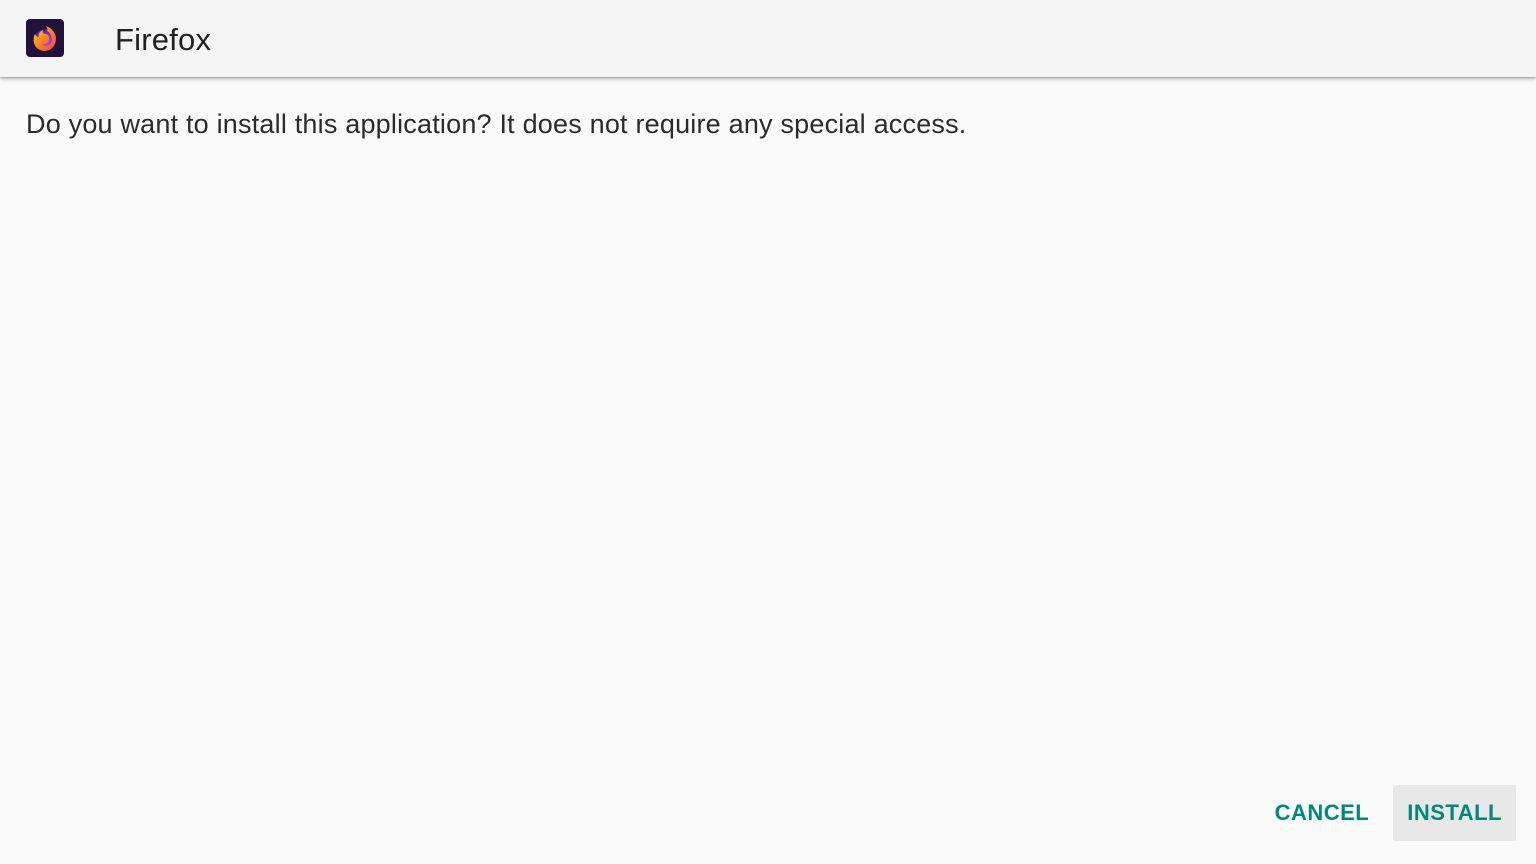 This screenshot has height=864, width=1536. Describe the element at coordinates (1454, 813) in the screenshot. I see `install-button: INSTALL` at that location.